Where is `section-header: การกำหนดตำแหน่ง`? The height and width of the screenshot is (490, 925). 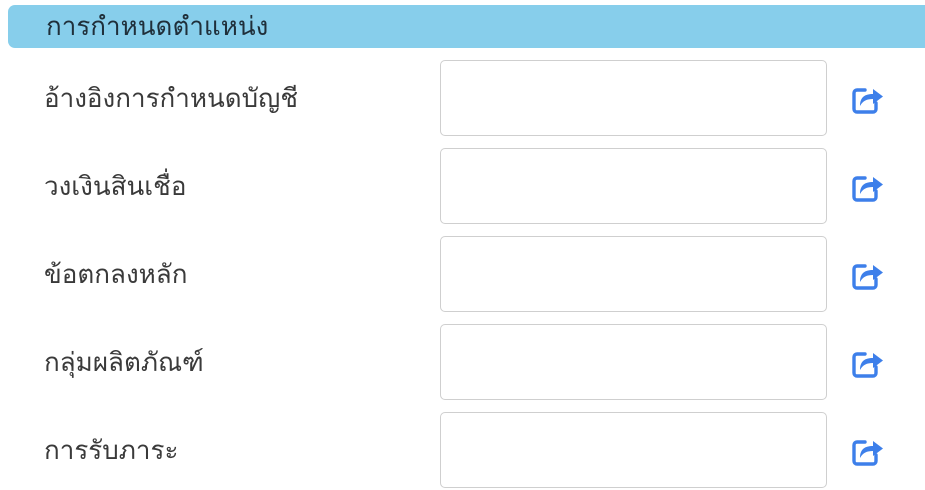 section-header: การกำหนดตำแหน่ง is located at coordinates (466, 26).